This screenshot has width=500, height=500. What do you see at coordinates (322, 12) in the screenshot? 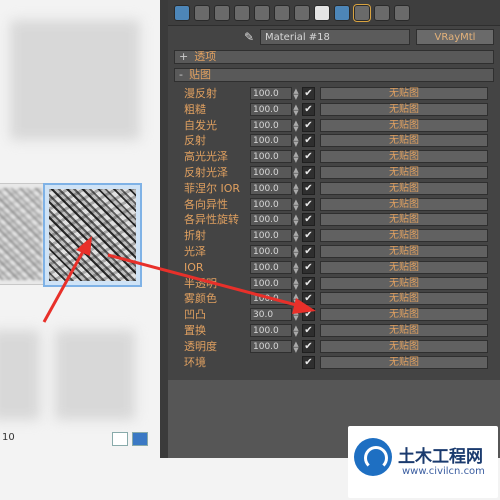
I see `show-map-icon` at bounding box center [322, 12].